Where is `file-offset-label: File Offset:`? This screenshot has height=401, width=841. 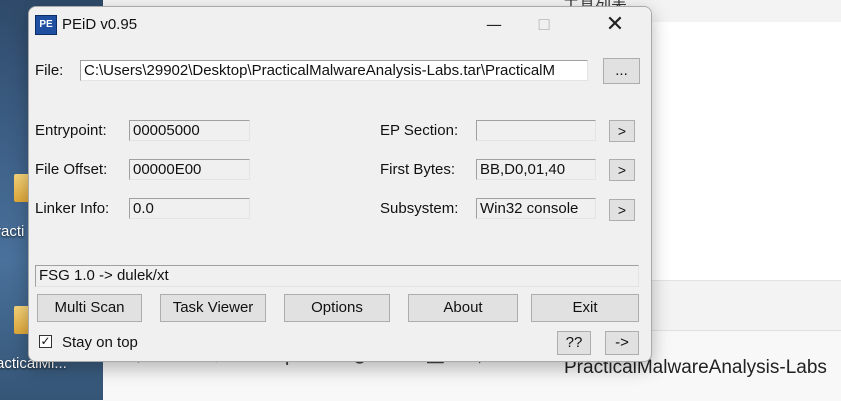 file-offset-label: File Offset: is located at coordinates (71, 169).